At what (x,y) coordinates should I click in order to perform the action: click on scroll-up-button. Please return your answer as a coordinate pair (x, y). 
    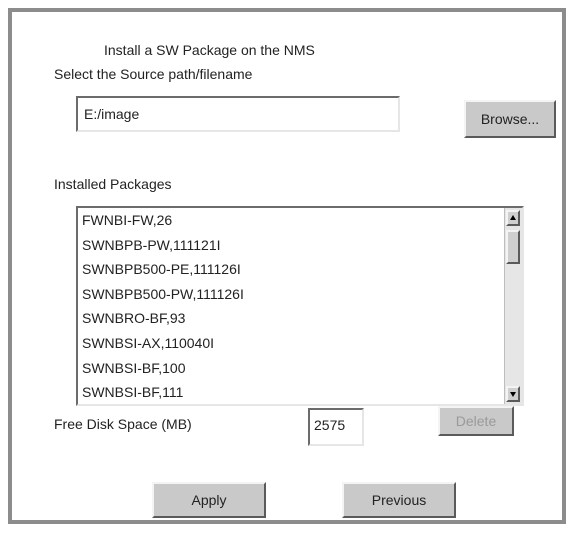
    Looking at the image, I should click on (513, 218).